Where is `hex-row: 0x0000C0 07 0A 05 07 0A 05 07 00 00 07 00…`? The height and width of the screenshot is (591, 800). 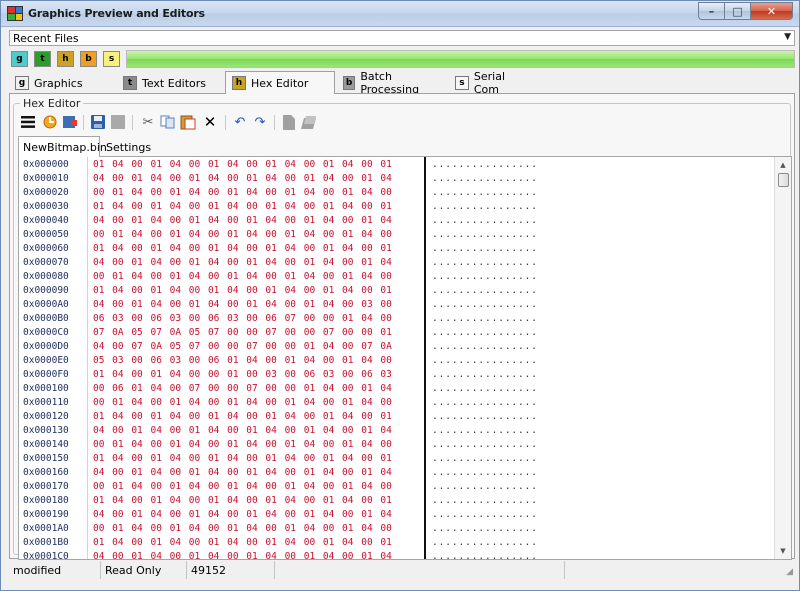
hex-row: 0x0000C0 07 0A 05 07 0A 05 07 00 00 07 00… is located at coordinates (396, 333).